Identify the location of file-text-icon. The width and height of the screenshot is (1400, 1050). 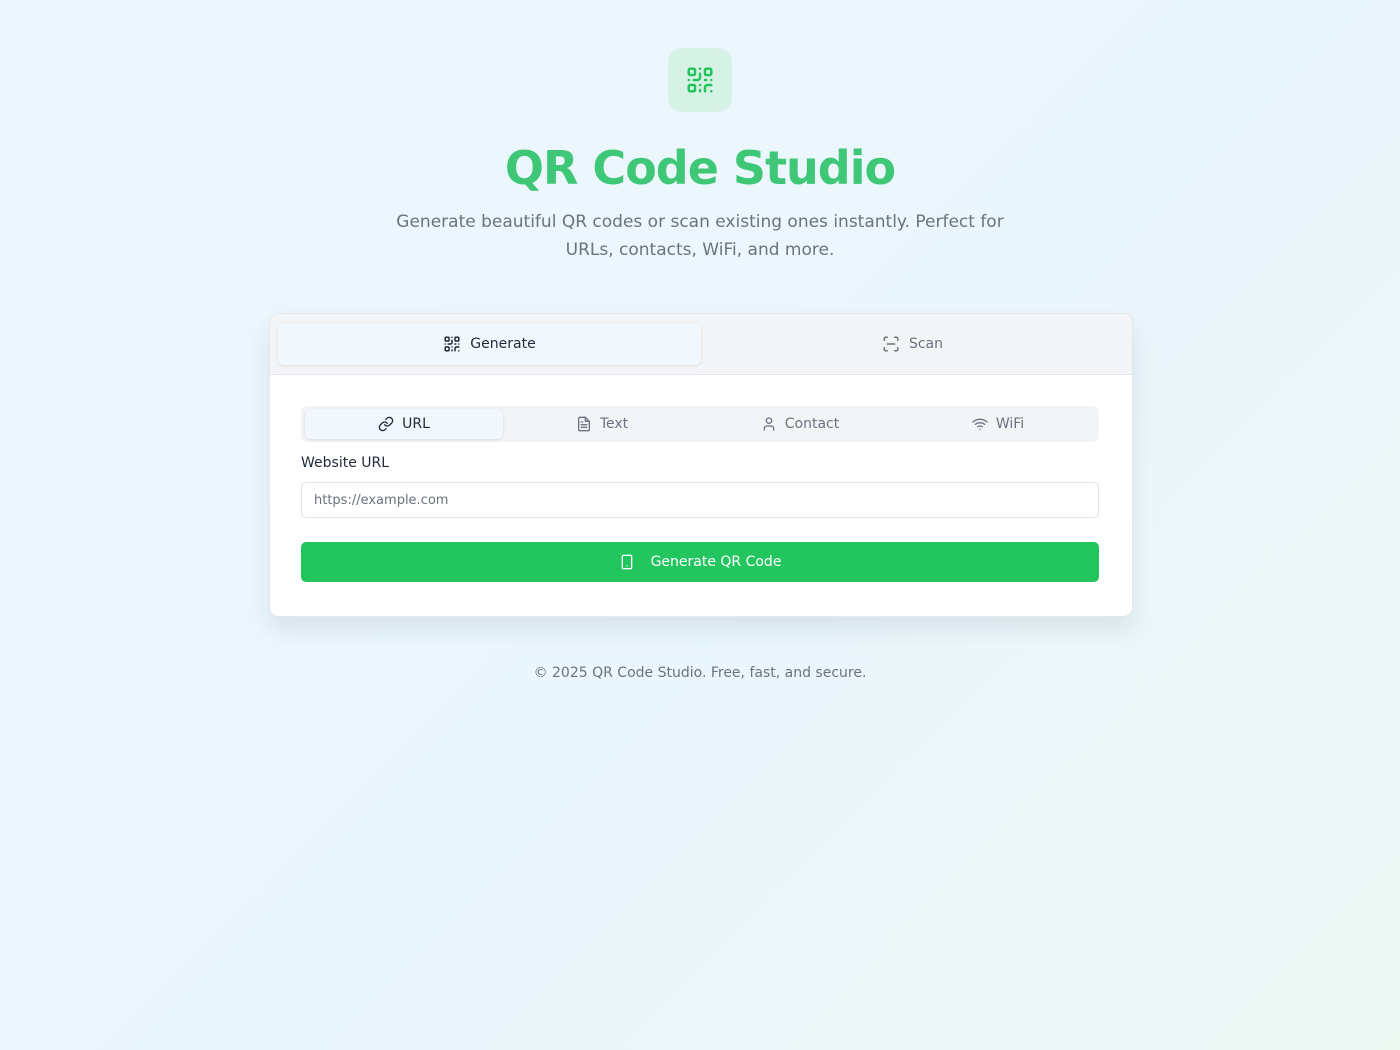
(584, 424).